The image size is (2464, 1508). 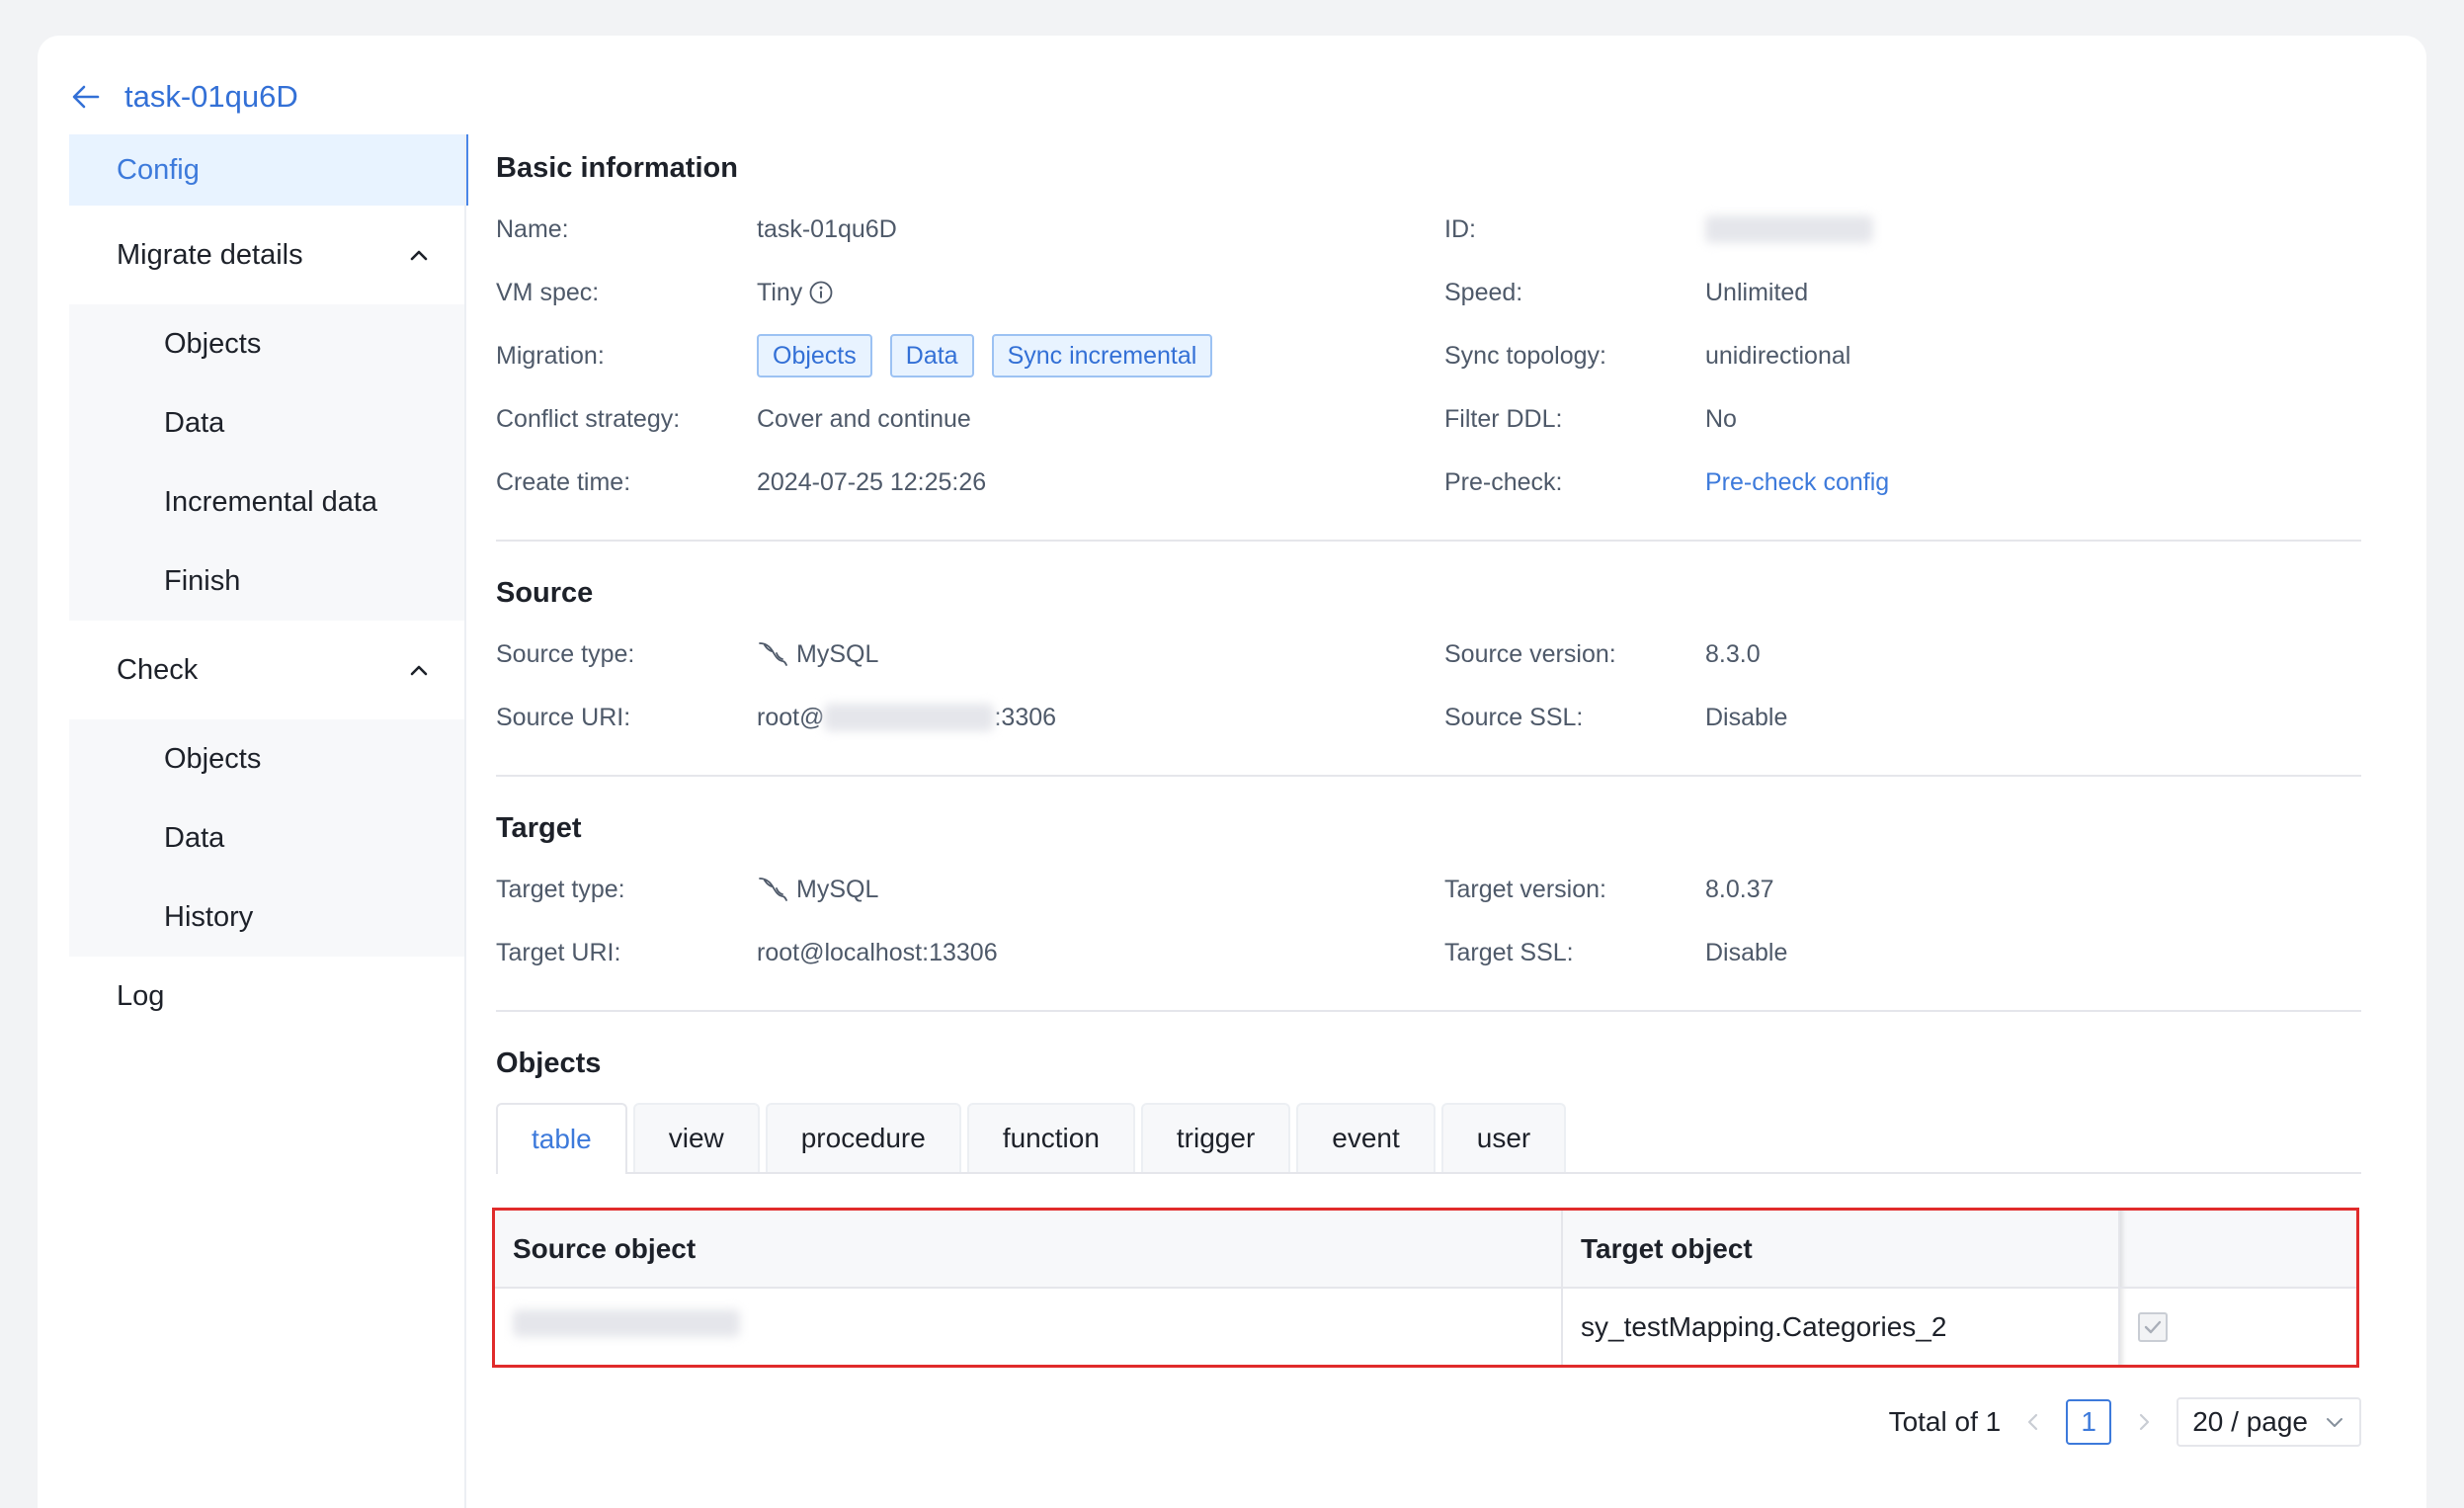 I want to click on migrate-details-submenu: Objects Data Incremental data Finish, so click(x=266, y=462).